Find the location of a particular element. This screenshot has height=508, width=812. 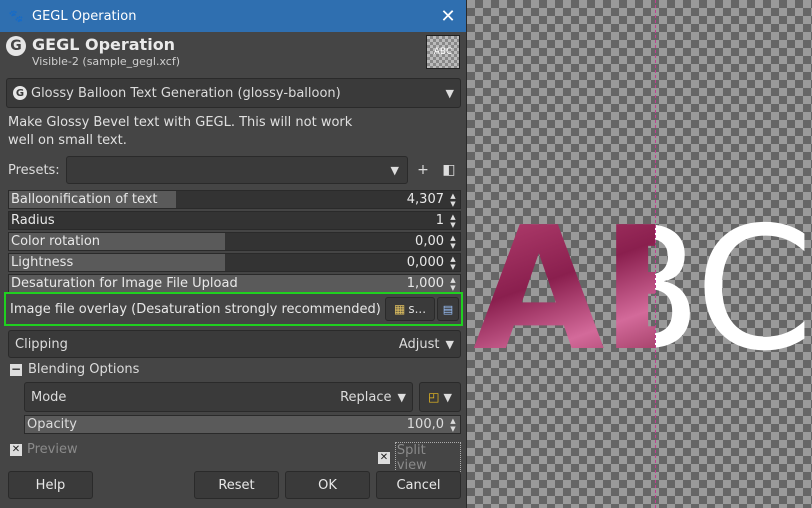

presets-label: Presets: is located at coordinates (34, 170).